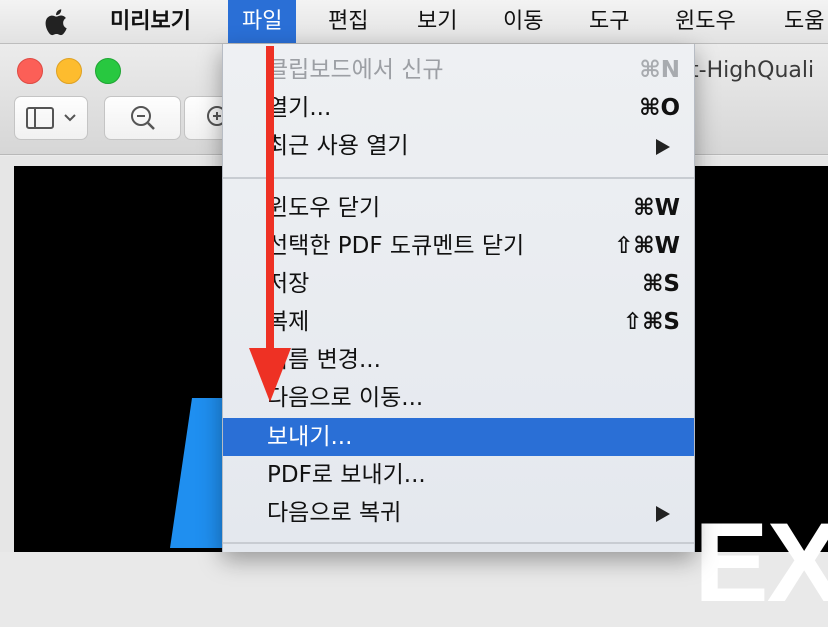  Describe the element at coordinates (334, 513) in the screenshot. I see `menu-item-label: 다음으로 복귀` at that location.